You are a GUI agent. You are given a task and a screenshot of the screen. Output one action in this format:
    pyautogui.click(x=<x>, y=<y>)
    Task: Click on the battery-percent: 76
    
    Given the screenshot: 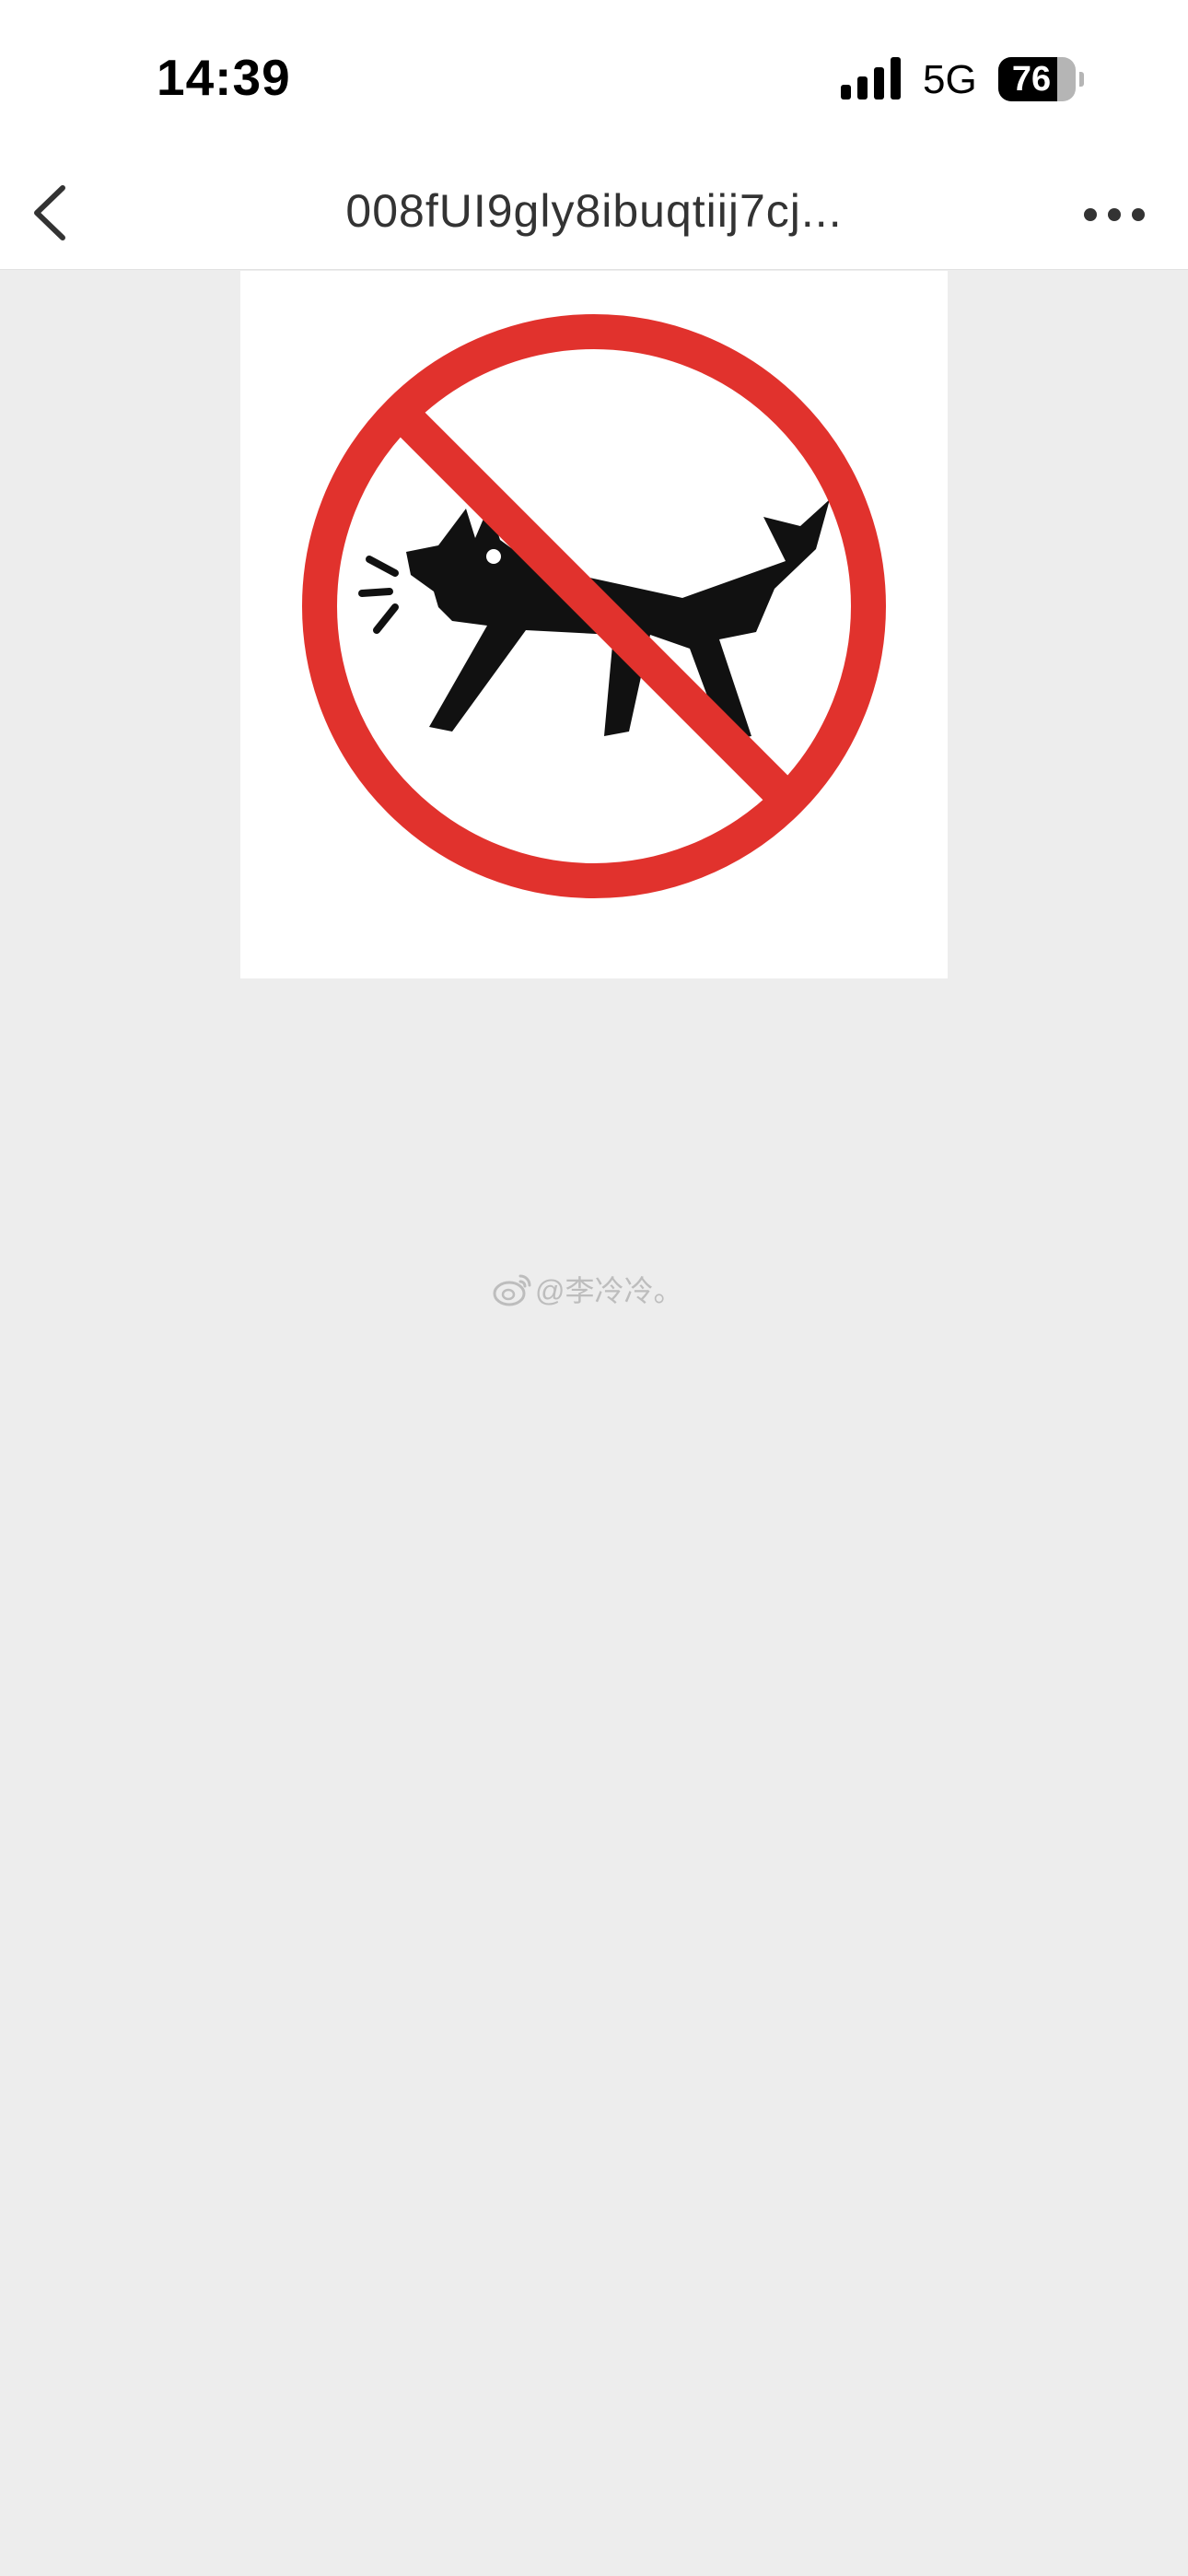 What is the action you would take?
    pyautogui.click(x=1031, y=79)
    